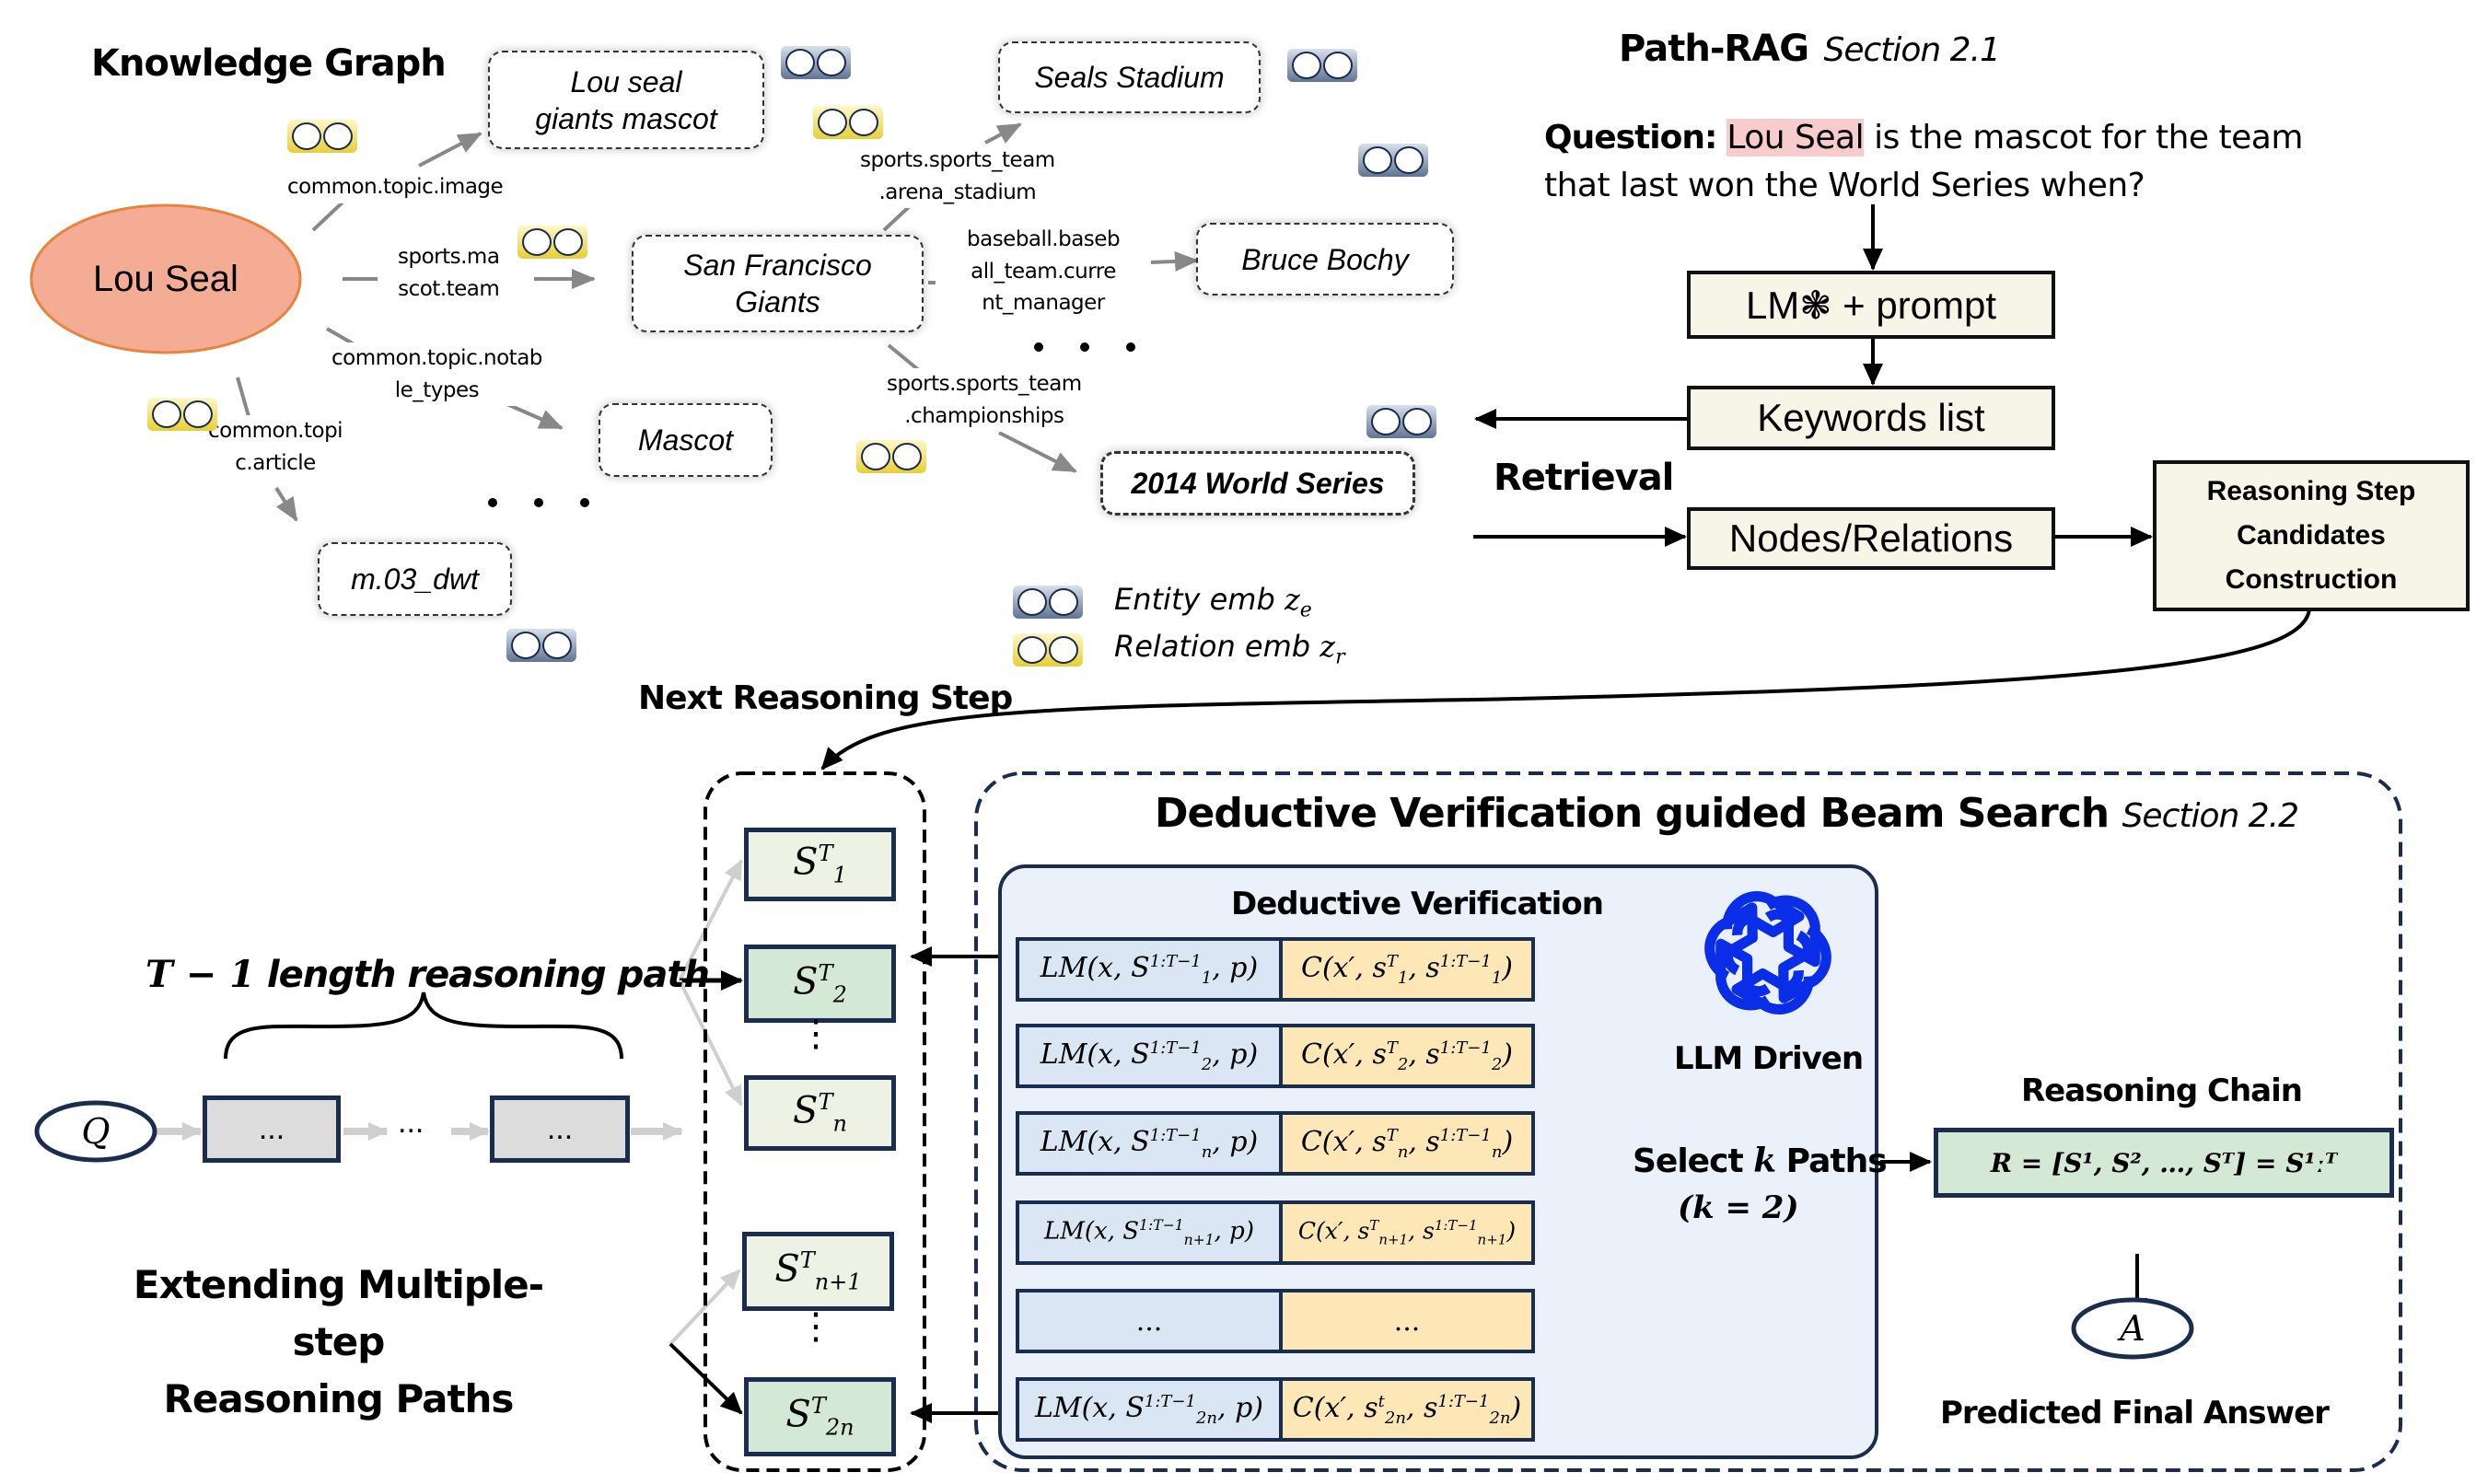  I want to click on branch-to-s2n, so click(706, 1378).